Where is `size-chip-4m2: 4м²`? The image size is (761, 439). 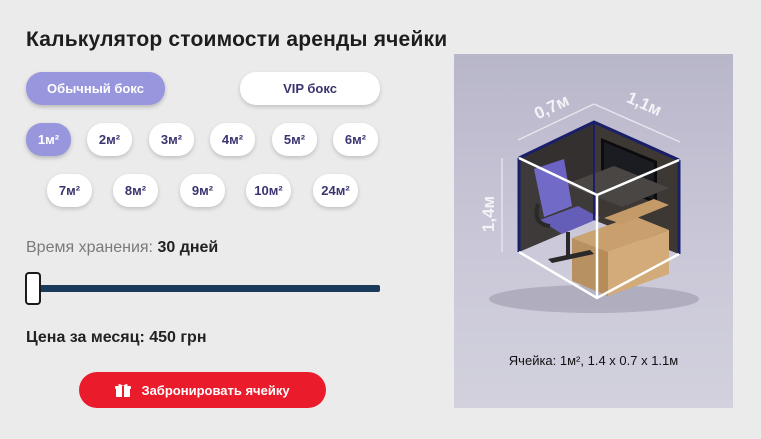
size-chip-4m2: 4м² is located at coordinates (232, 139).